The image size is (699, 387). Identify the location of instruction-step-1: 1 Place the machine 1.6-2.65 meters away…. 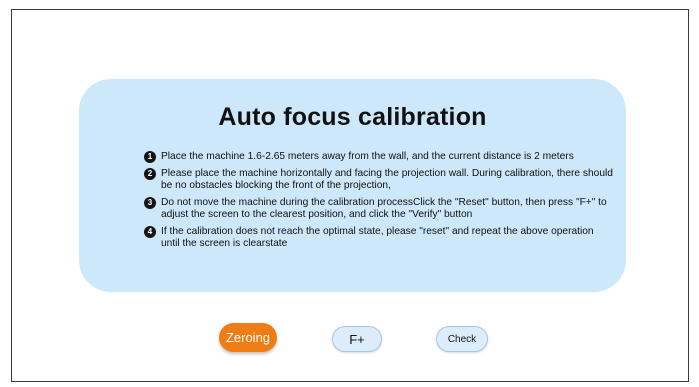
(378, 157).